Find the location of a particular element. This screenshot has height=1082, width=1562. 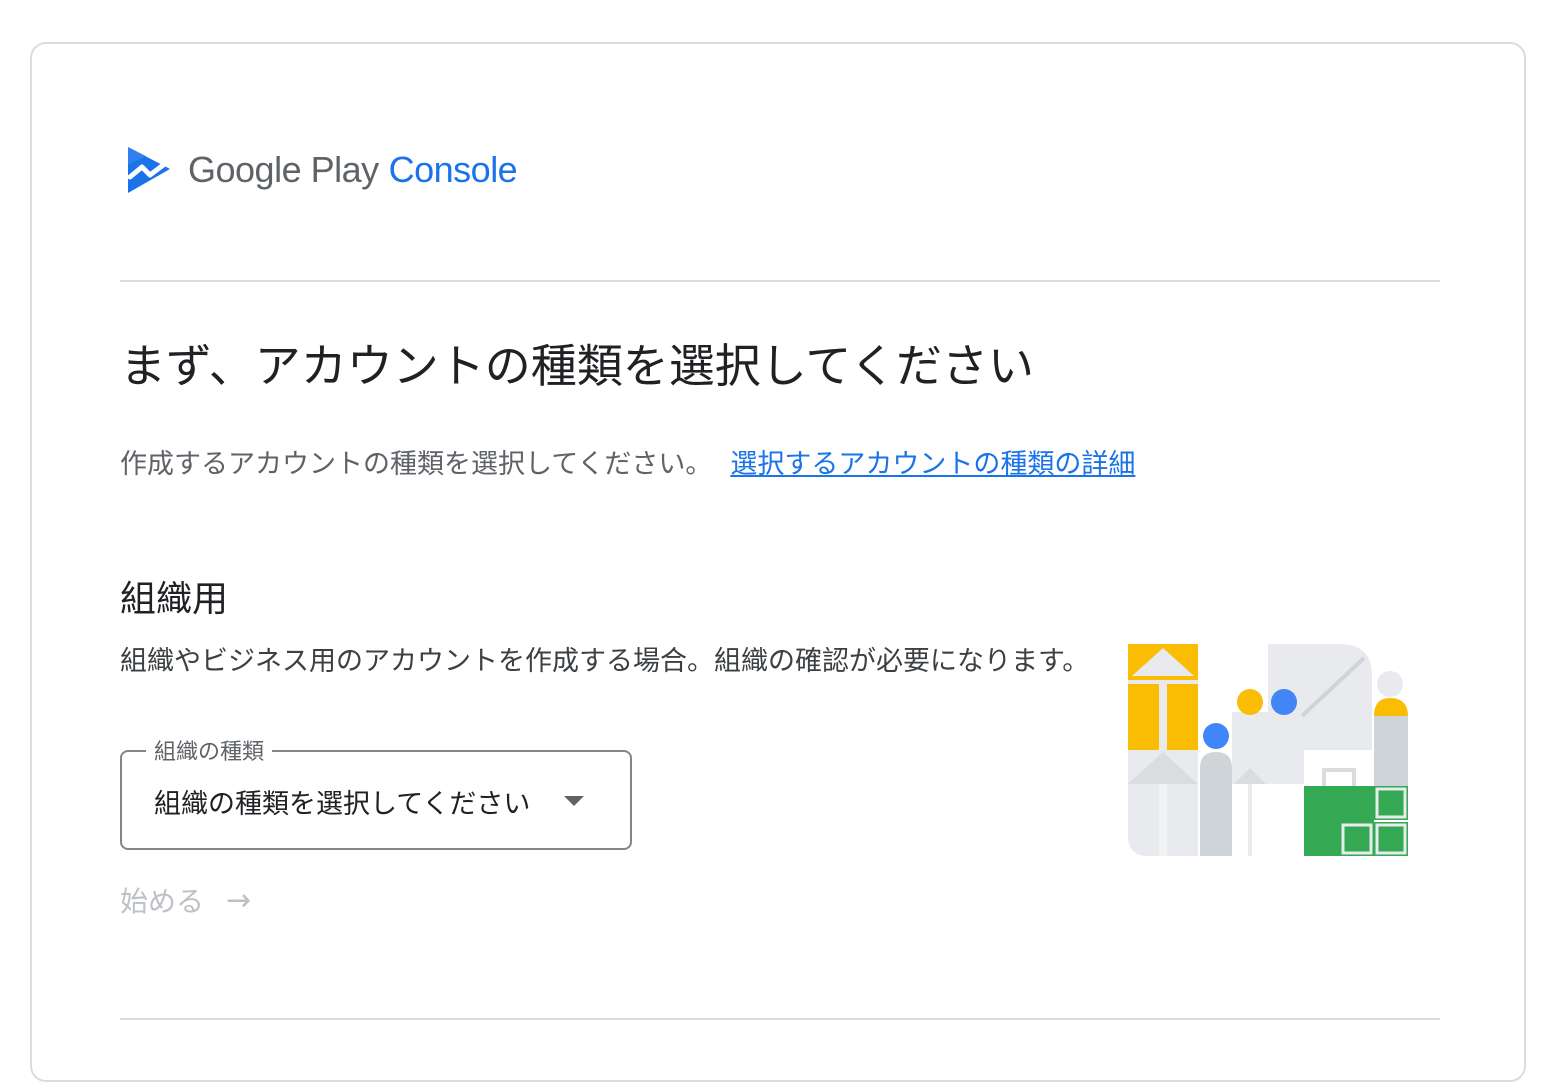

dropdown-arrow-icon is located at coordinates (574, 801).